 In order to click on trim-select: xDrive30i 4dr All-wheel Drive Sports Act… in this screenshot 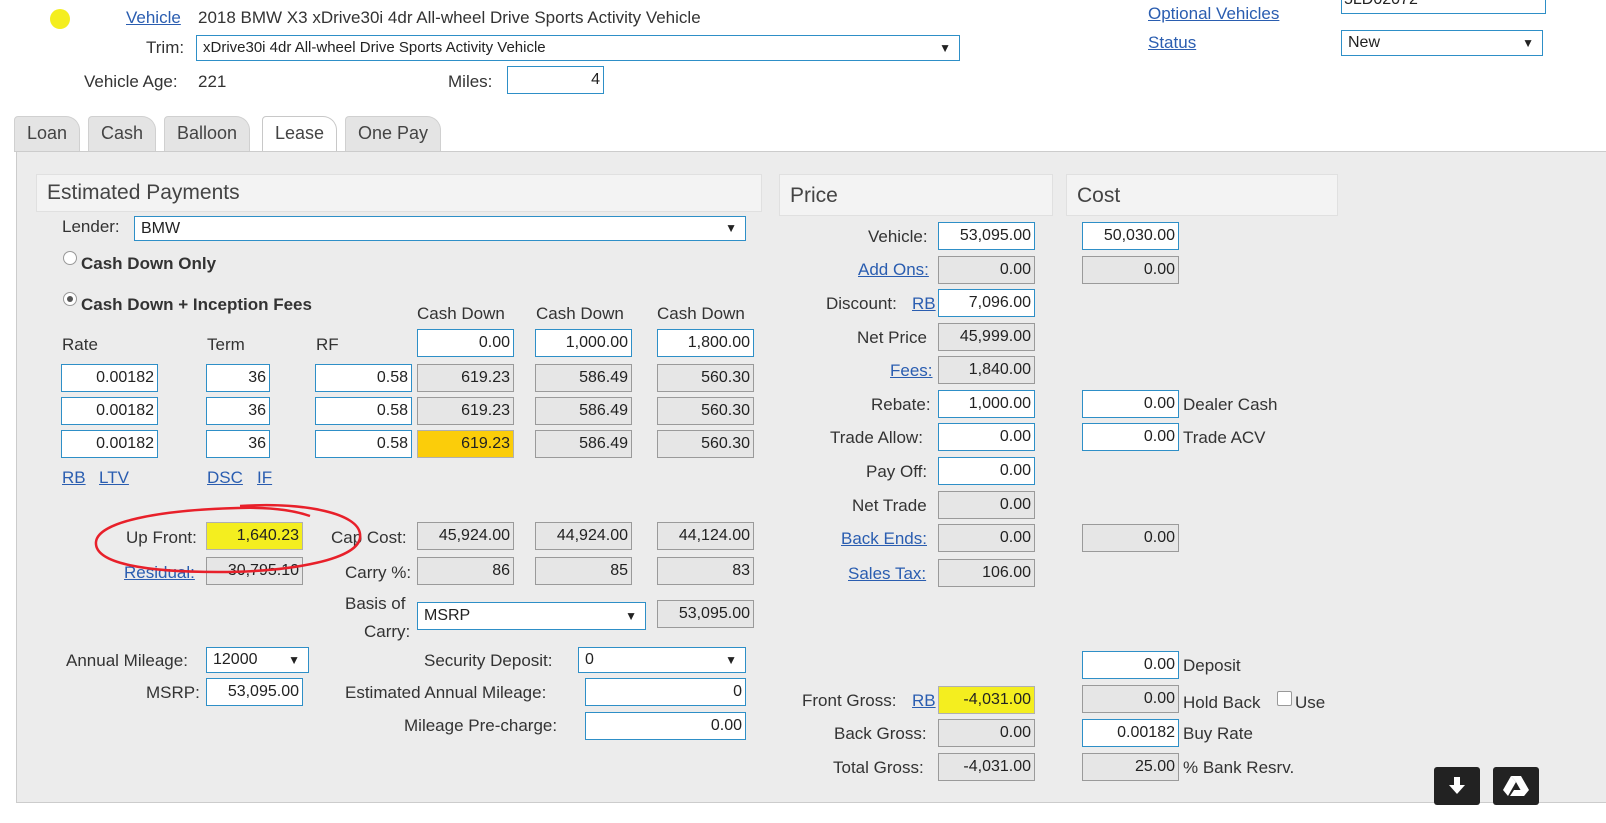, I will do `click(578, 48)`.